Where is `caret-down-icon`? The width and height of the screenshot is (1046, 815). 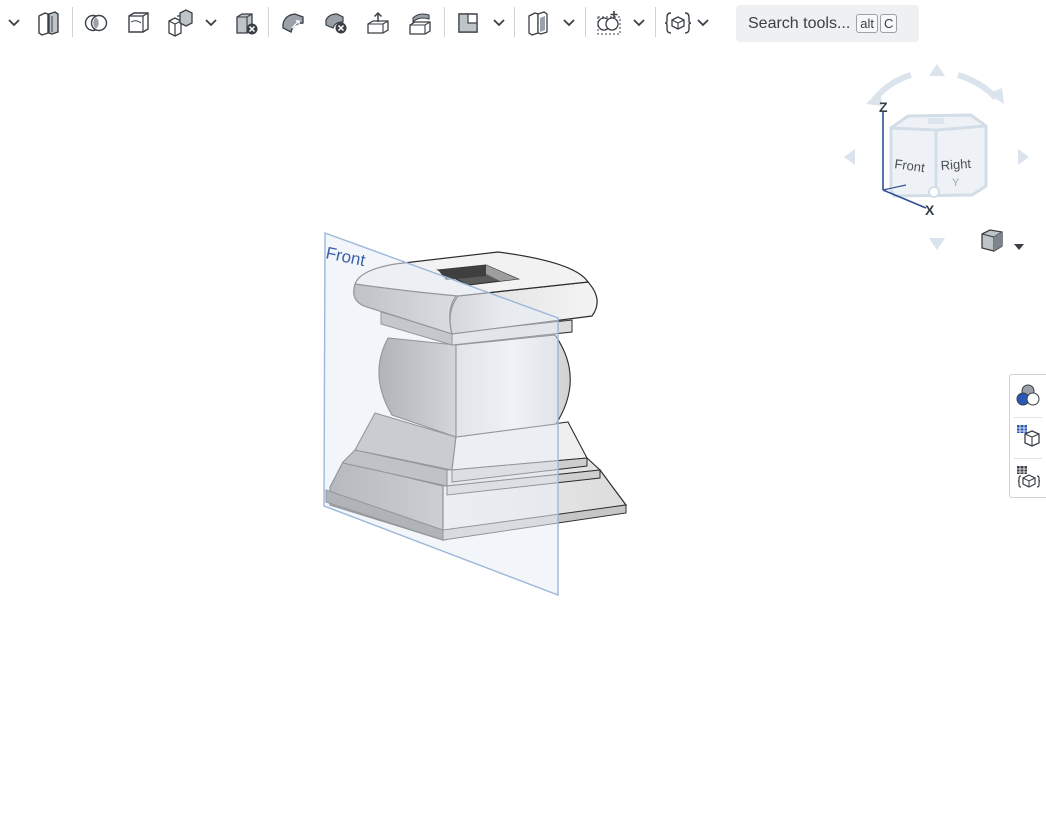
caret-down-icon is located at coordinates (1019, 245).